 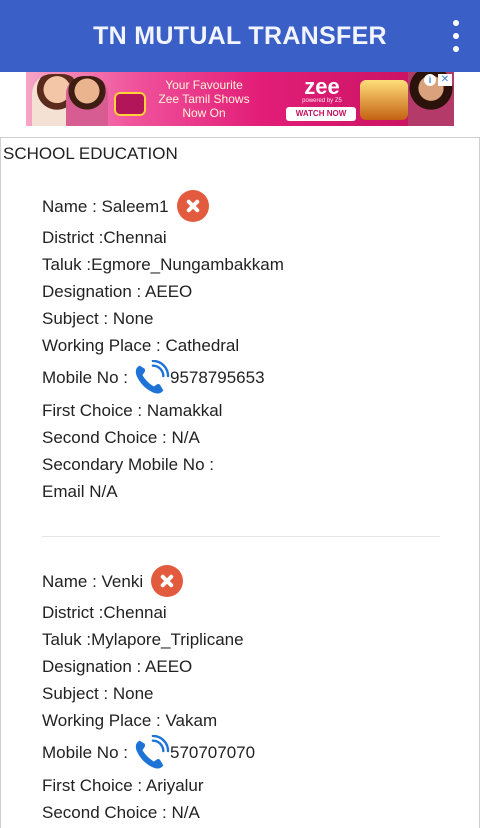 What do you see at coordinates (128, 464) in the screenshot?
I see `record-secondary-mobile: Secondary Mobile No :` at bounding box center [128, 464].